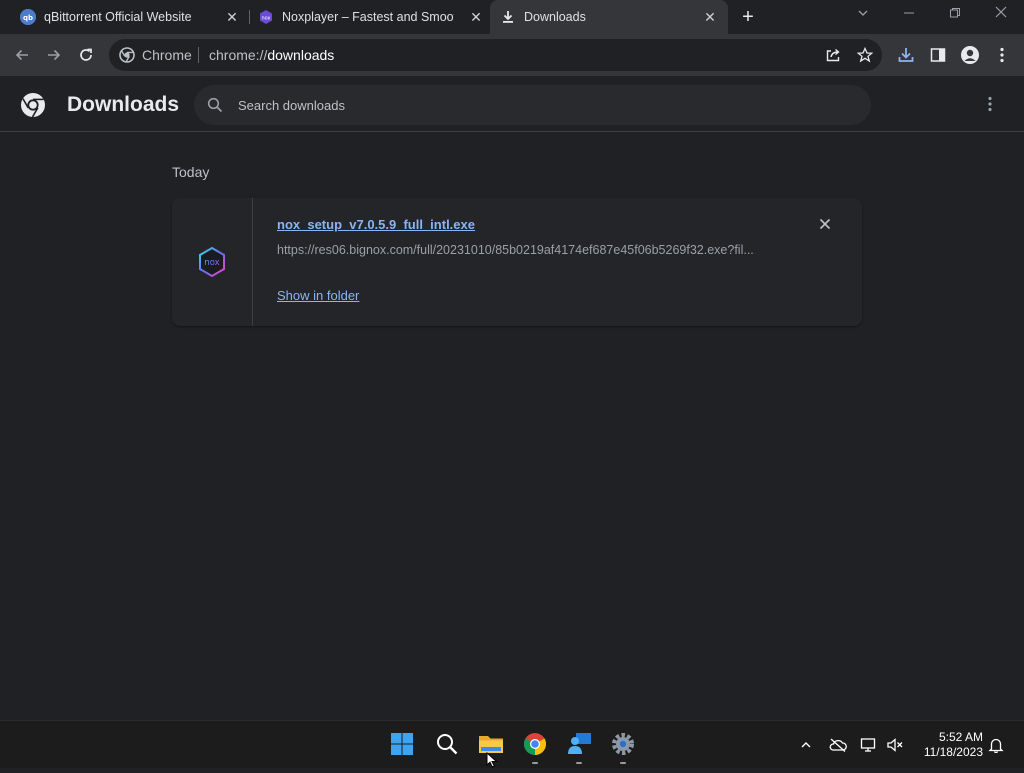  Describe the element at coordinates (167, 55) in the screenshot. I see `site-chip: Chrome` at that location.